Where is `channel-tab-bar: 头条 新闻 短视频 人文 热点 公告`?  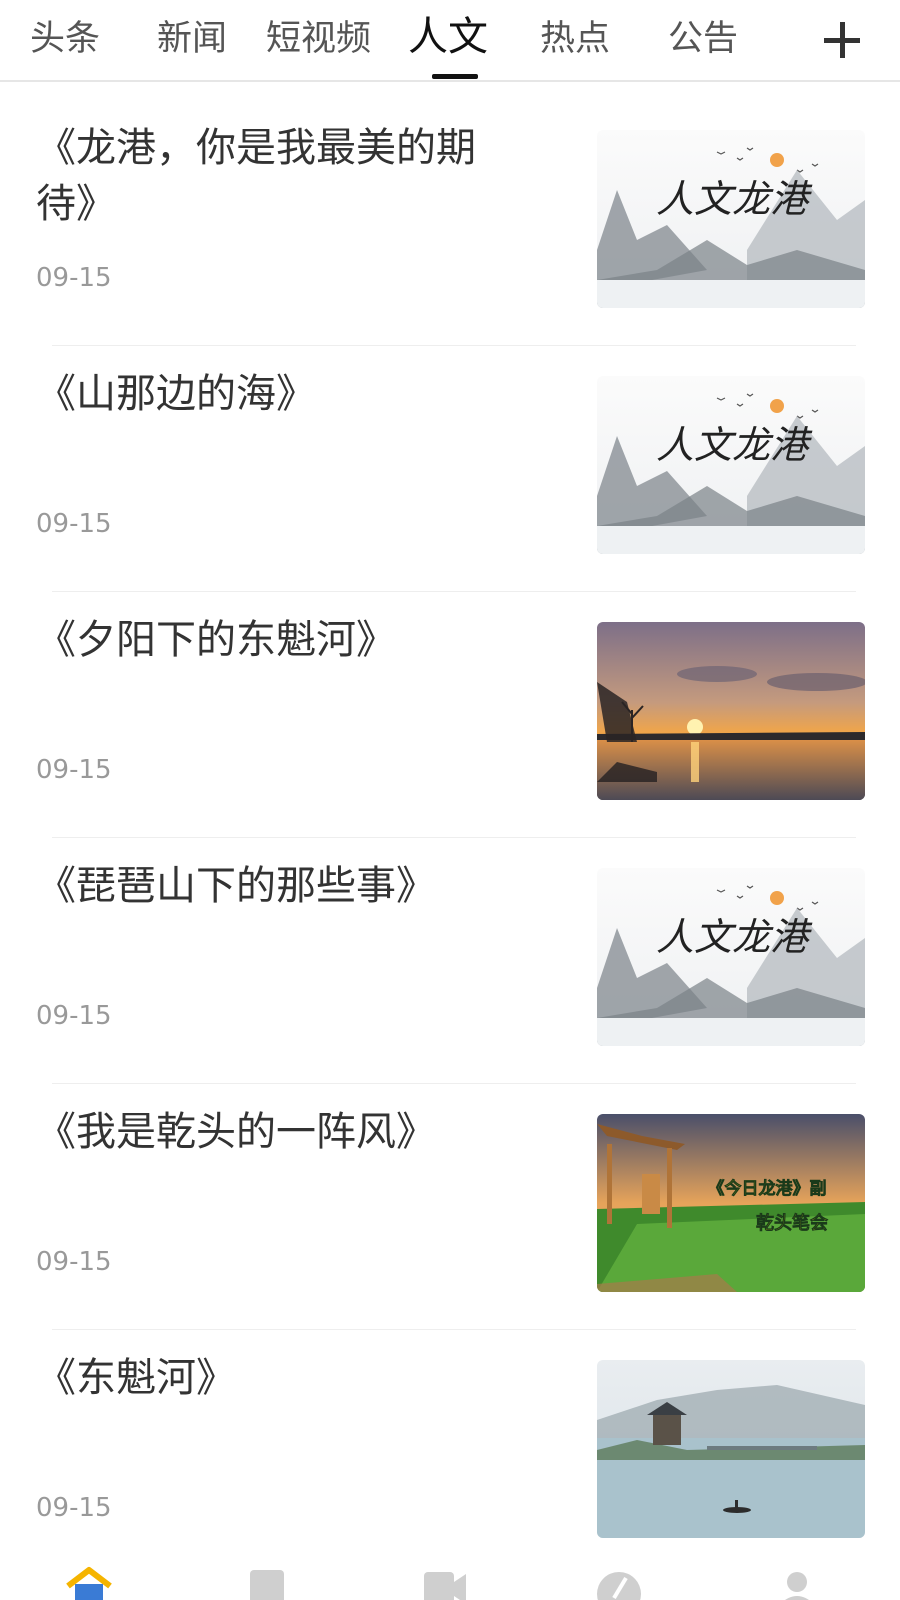 channel-tab-bar: 头条 新闻 短视频 人文 热点 公告 is located at coordinates (450, 41).